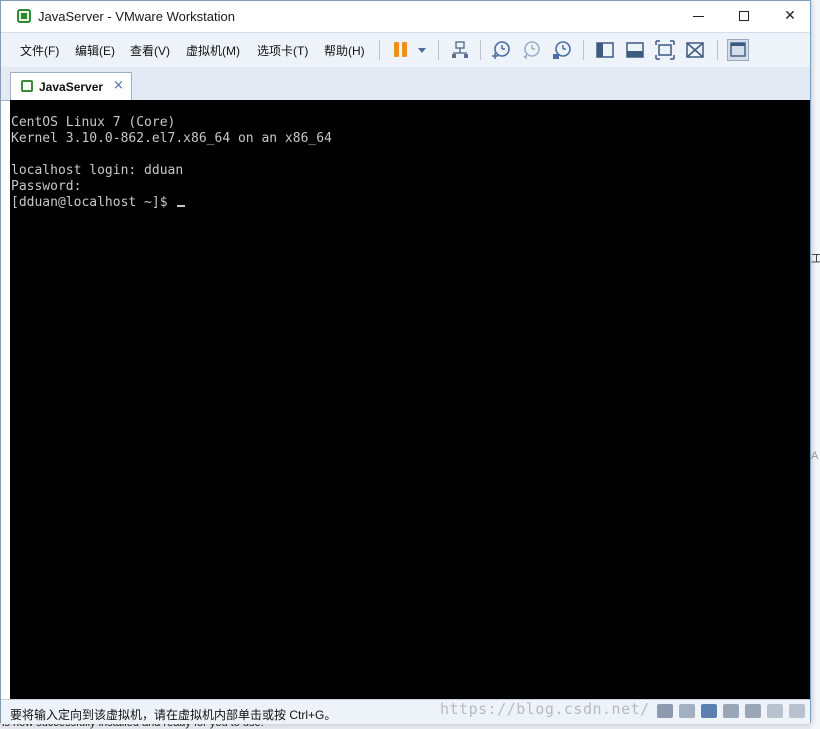 This screenshot has width=820, height=729. What do you see at coordinates (709, 711) in the screenshot?
I see `network-adapter-icon` at bounding box center [709, 711].